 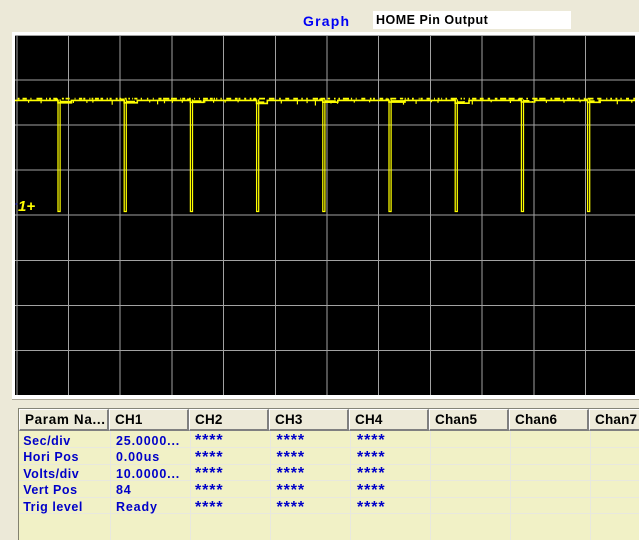 I want to click on svg-text: 1+, so click(x=26, y=206).